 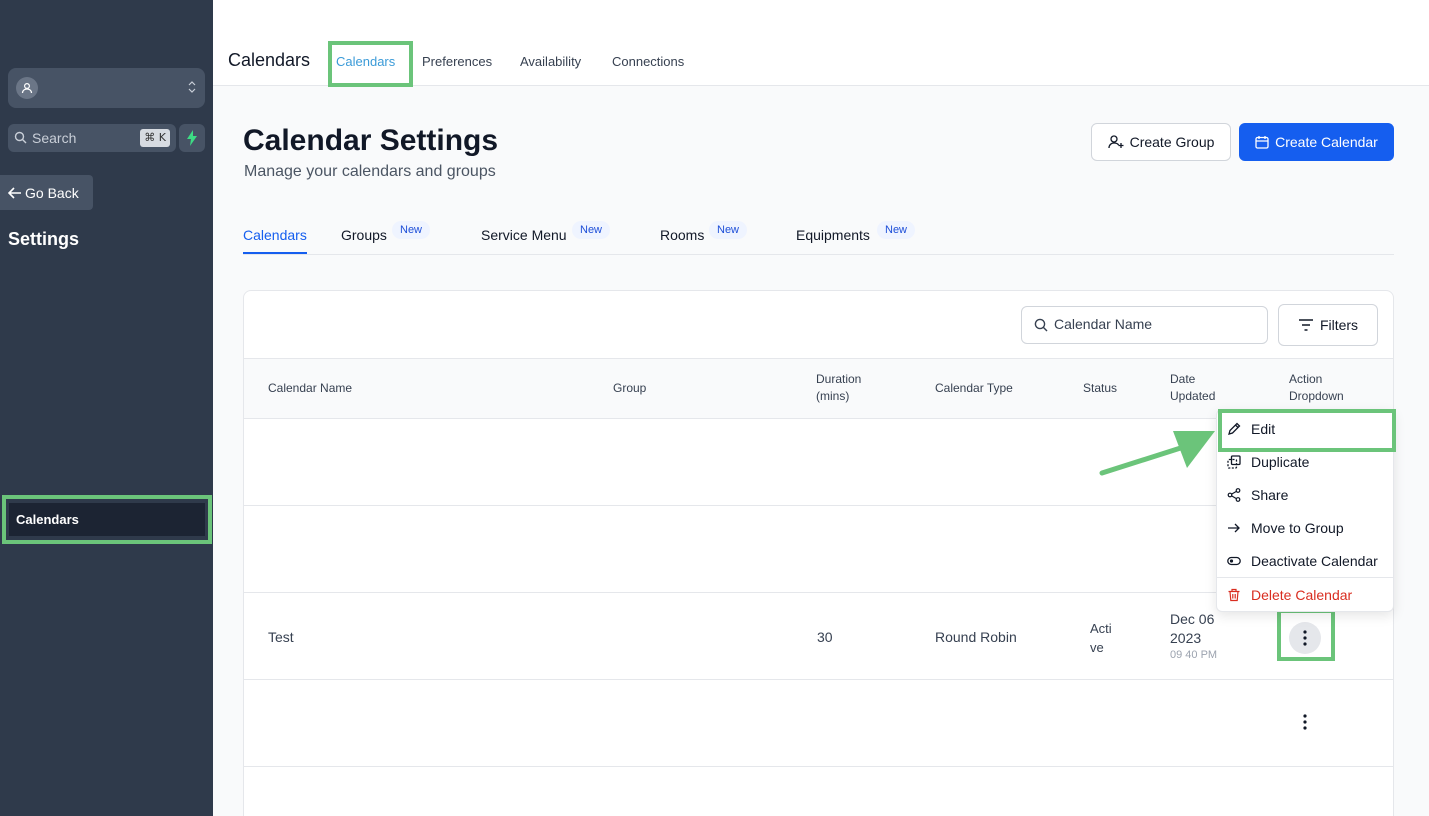 I want to click on row-status-line1: Acti, so click(x=1101, y=628).